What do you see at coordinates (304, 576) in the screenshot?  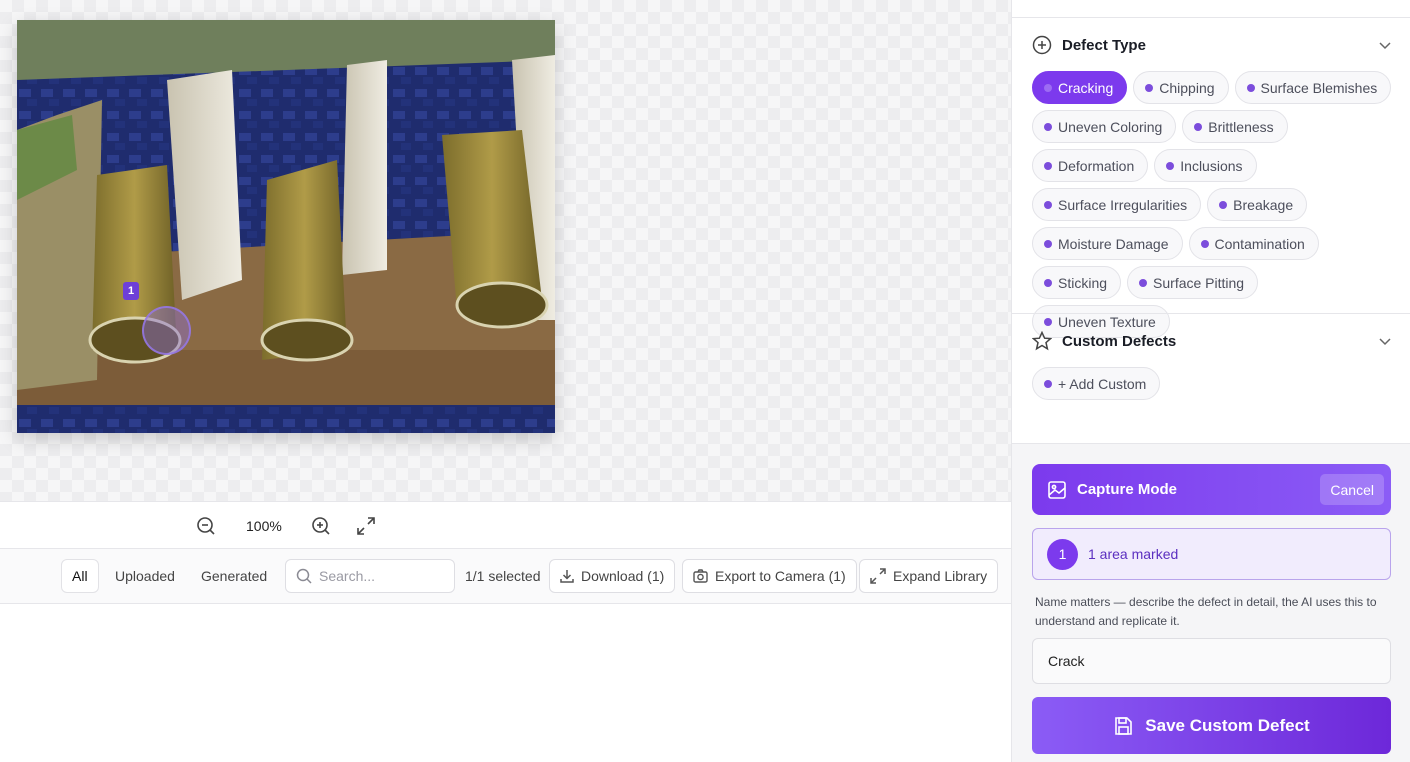 I see `search-icon` at bounding box center [304, 576].